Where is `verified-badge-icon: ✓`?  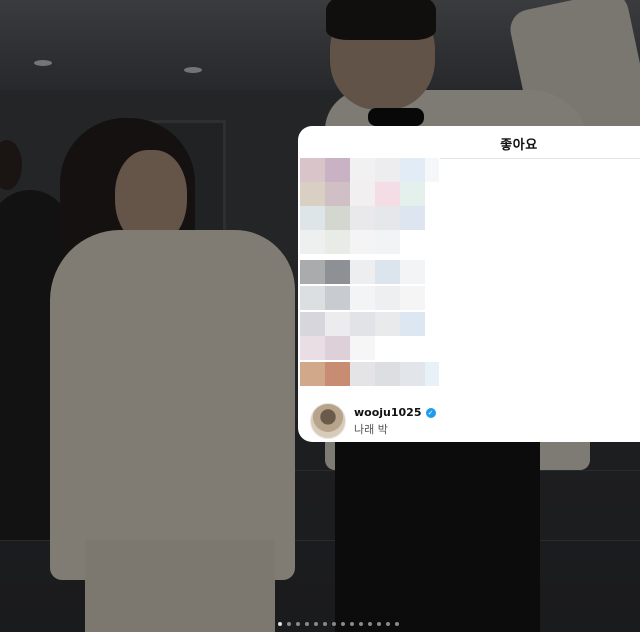
verified-badge-icon: ✓ is located at coordinates (430, 412).